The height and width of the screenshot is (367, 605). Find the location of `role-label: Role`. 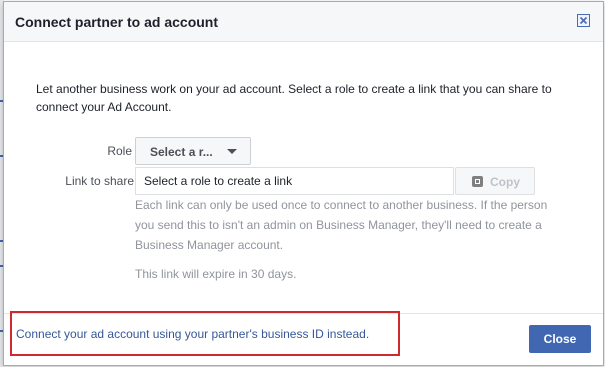

role-label: Role is located at coordinates (119, 151).